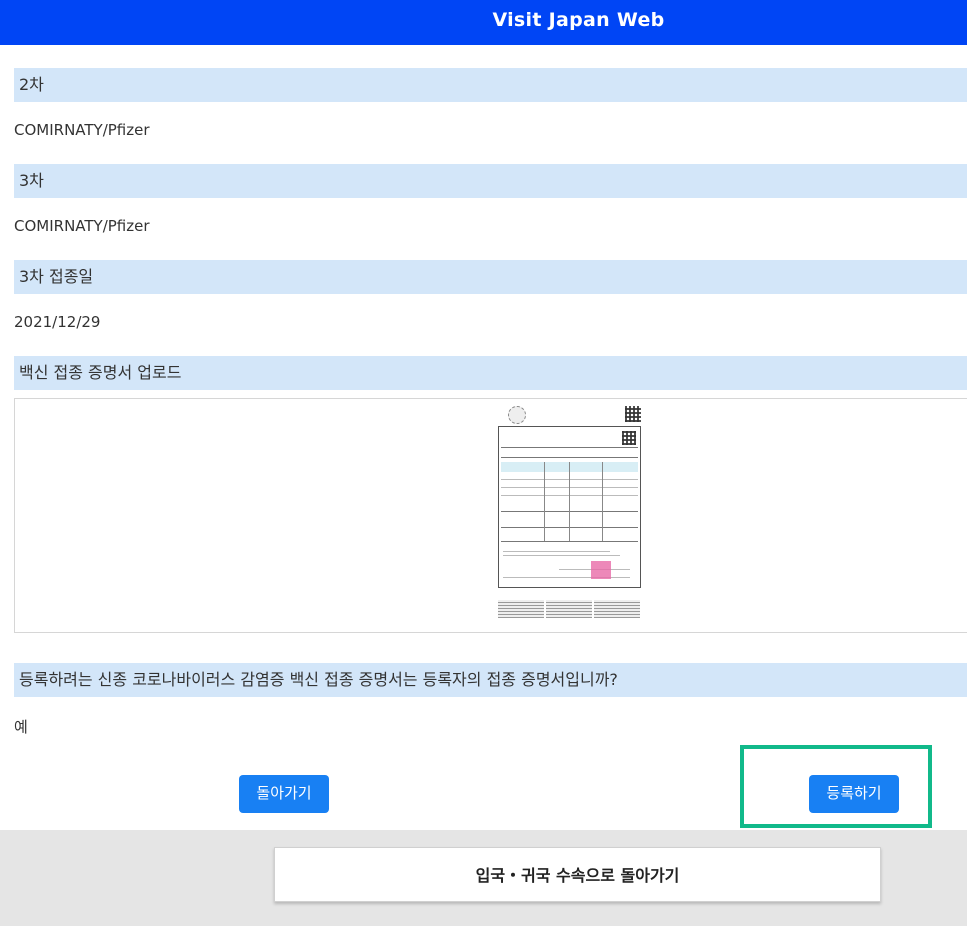 This screenshot has width=967, height=926. I want to click on app-title: Visit Japan Web, so click(578, 20).